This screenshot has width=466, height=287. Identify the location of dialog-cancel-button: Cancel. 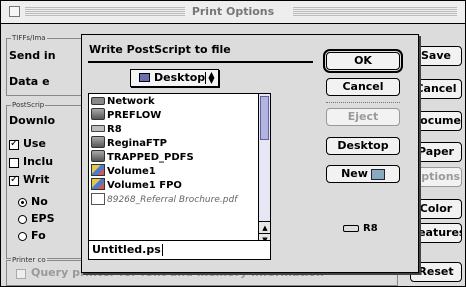
(363, 87).